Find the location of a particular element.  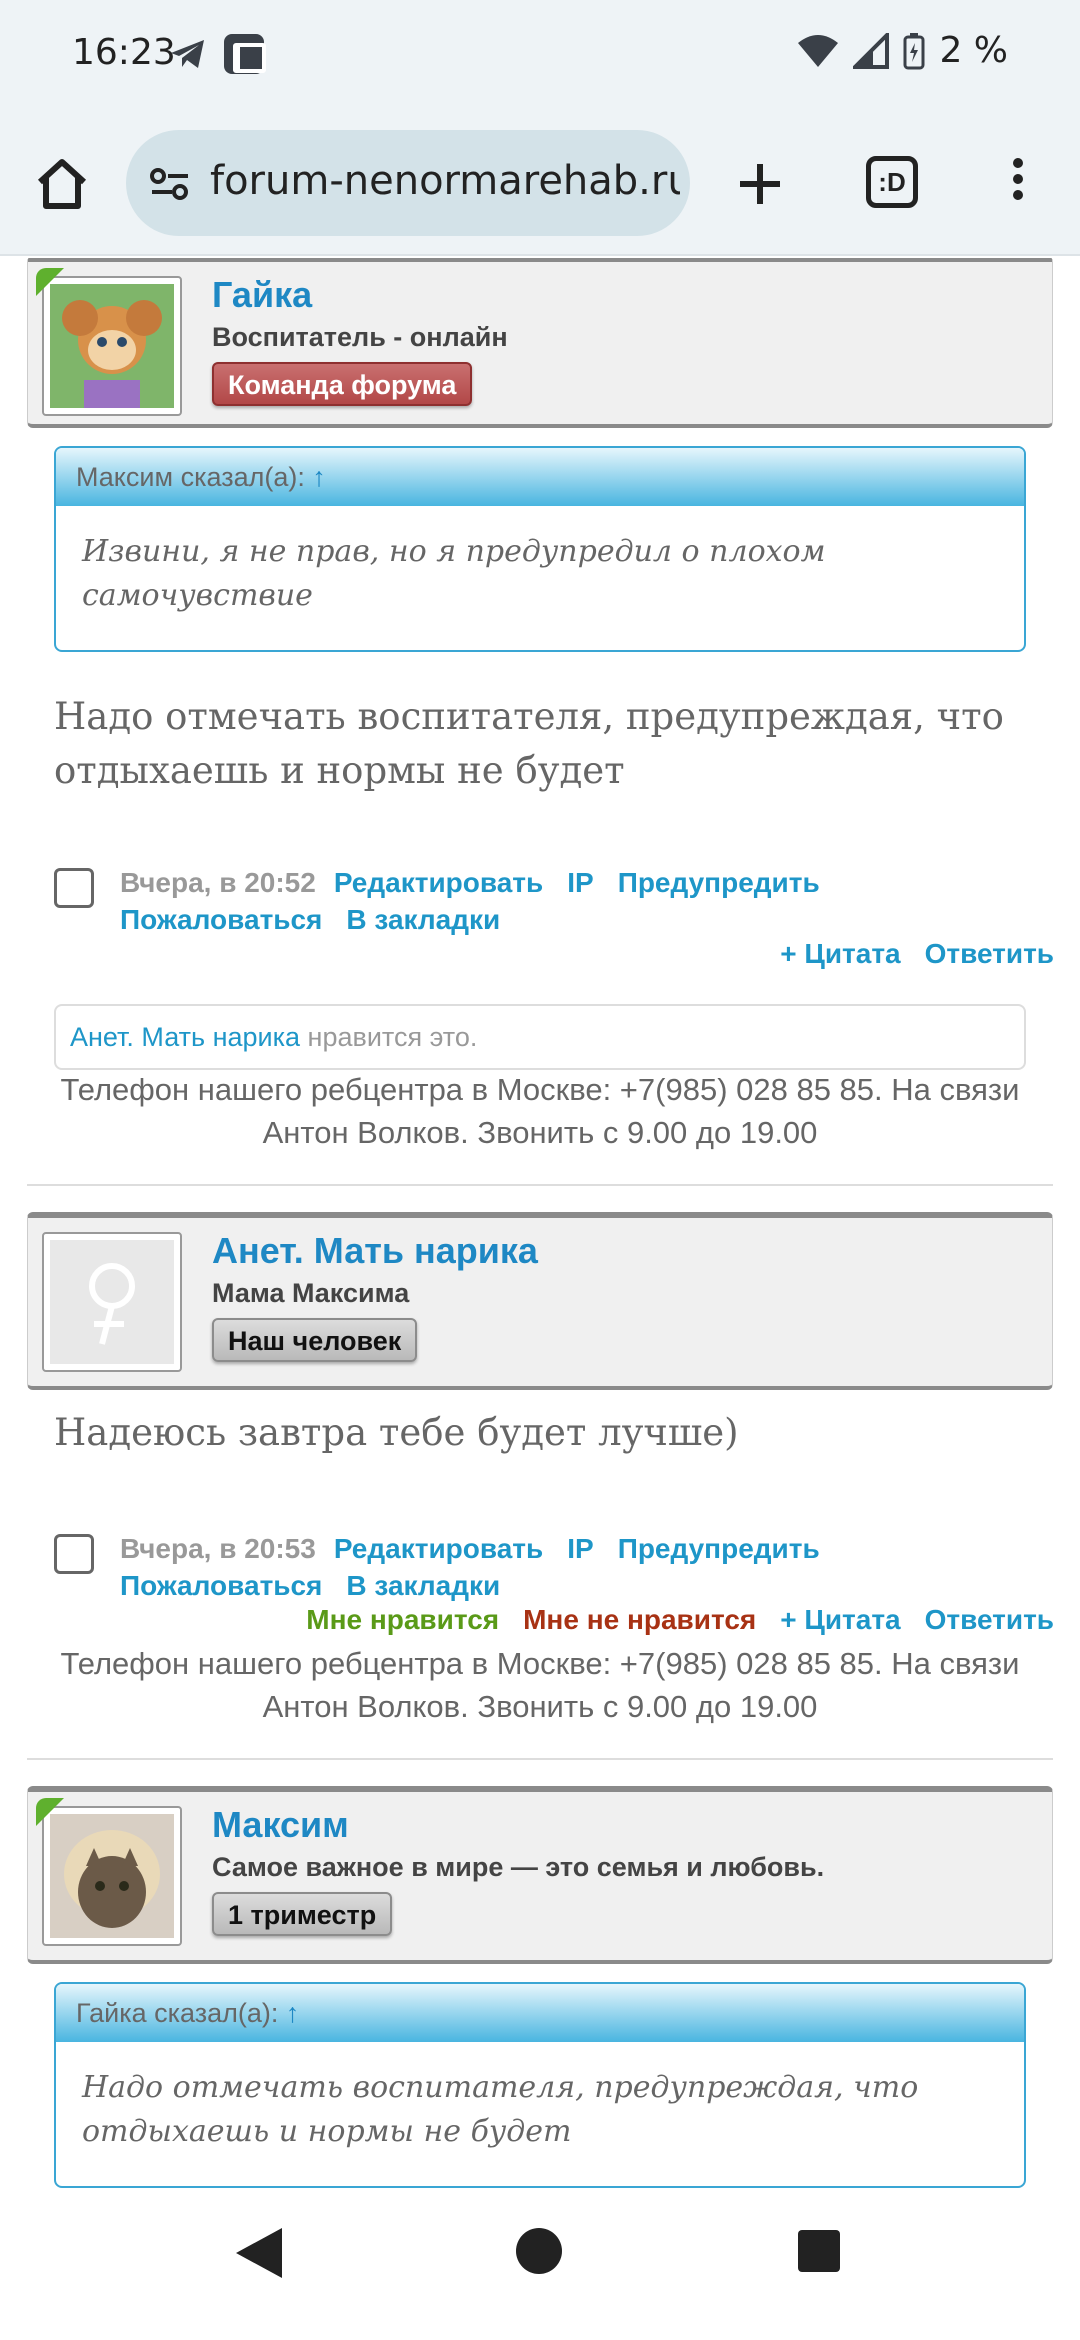

quote-header: Гайка сказал(а): ↑ is located at coordinates (540, 2013).